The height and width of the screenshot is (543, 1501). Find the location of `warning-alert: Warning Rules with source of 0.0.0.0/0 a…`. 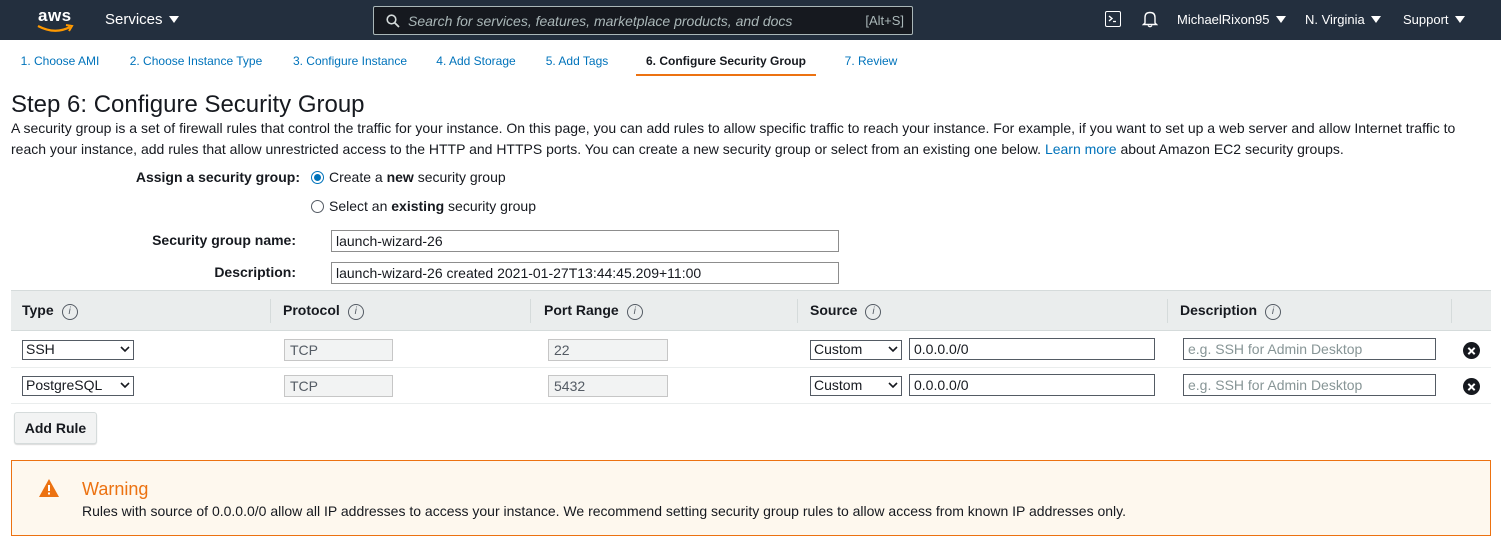

warning-alert: Warning Rules with source of 0.0.0.0/0 a… is located at coordinates (751, 498).